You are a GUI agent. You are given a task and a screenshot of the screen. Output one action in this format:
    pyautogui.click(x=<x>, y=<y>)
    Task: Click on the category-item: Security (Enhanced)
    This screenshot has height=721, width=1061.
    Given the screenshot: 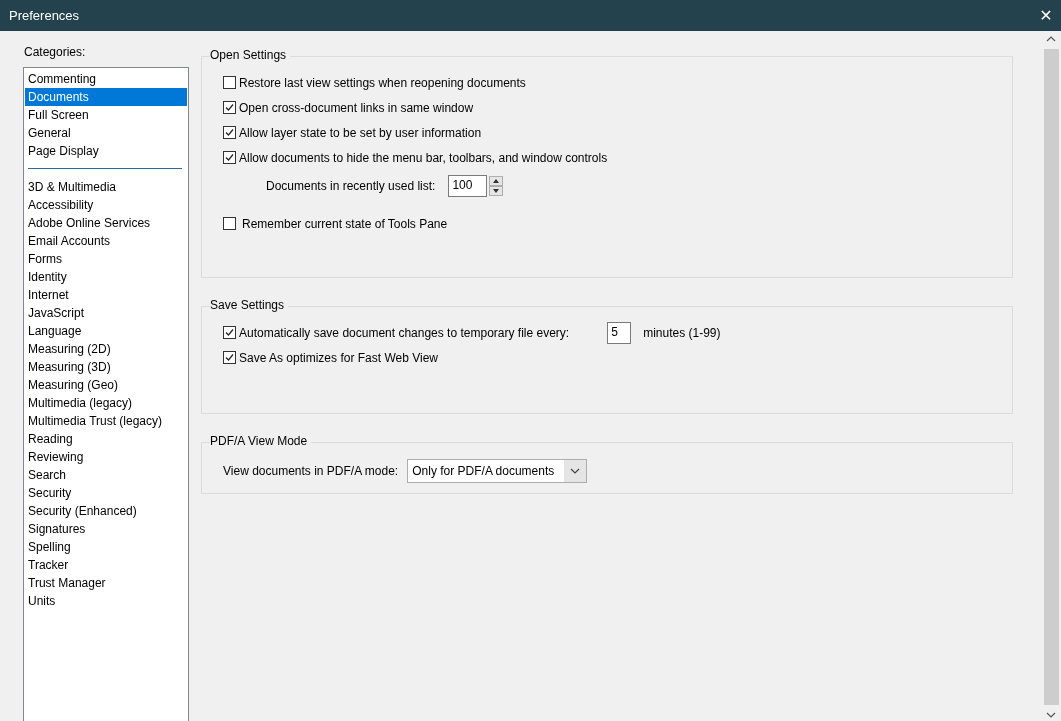 What is the action you would take?
    pyautogui.click(x=106, y=511)
    